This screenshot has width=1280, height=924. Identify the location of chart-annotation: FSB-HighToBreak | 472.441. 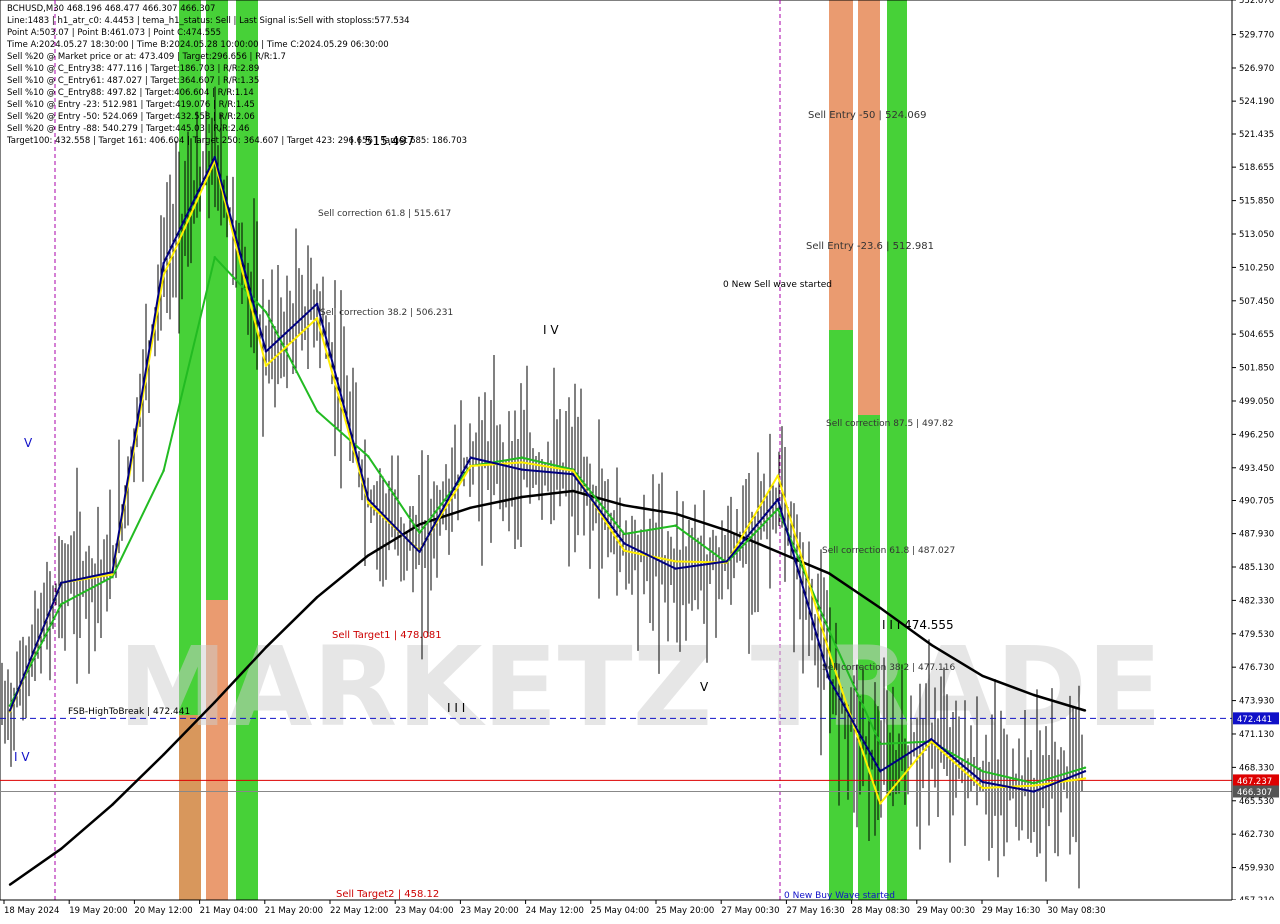
(129, 712).